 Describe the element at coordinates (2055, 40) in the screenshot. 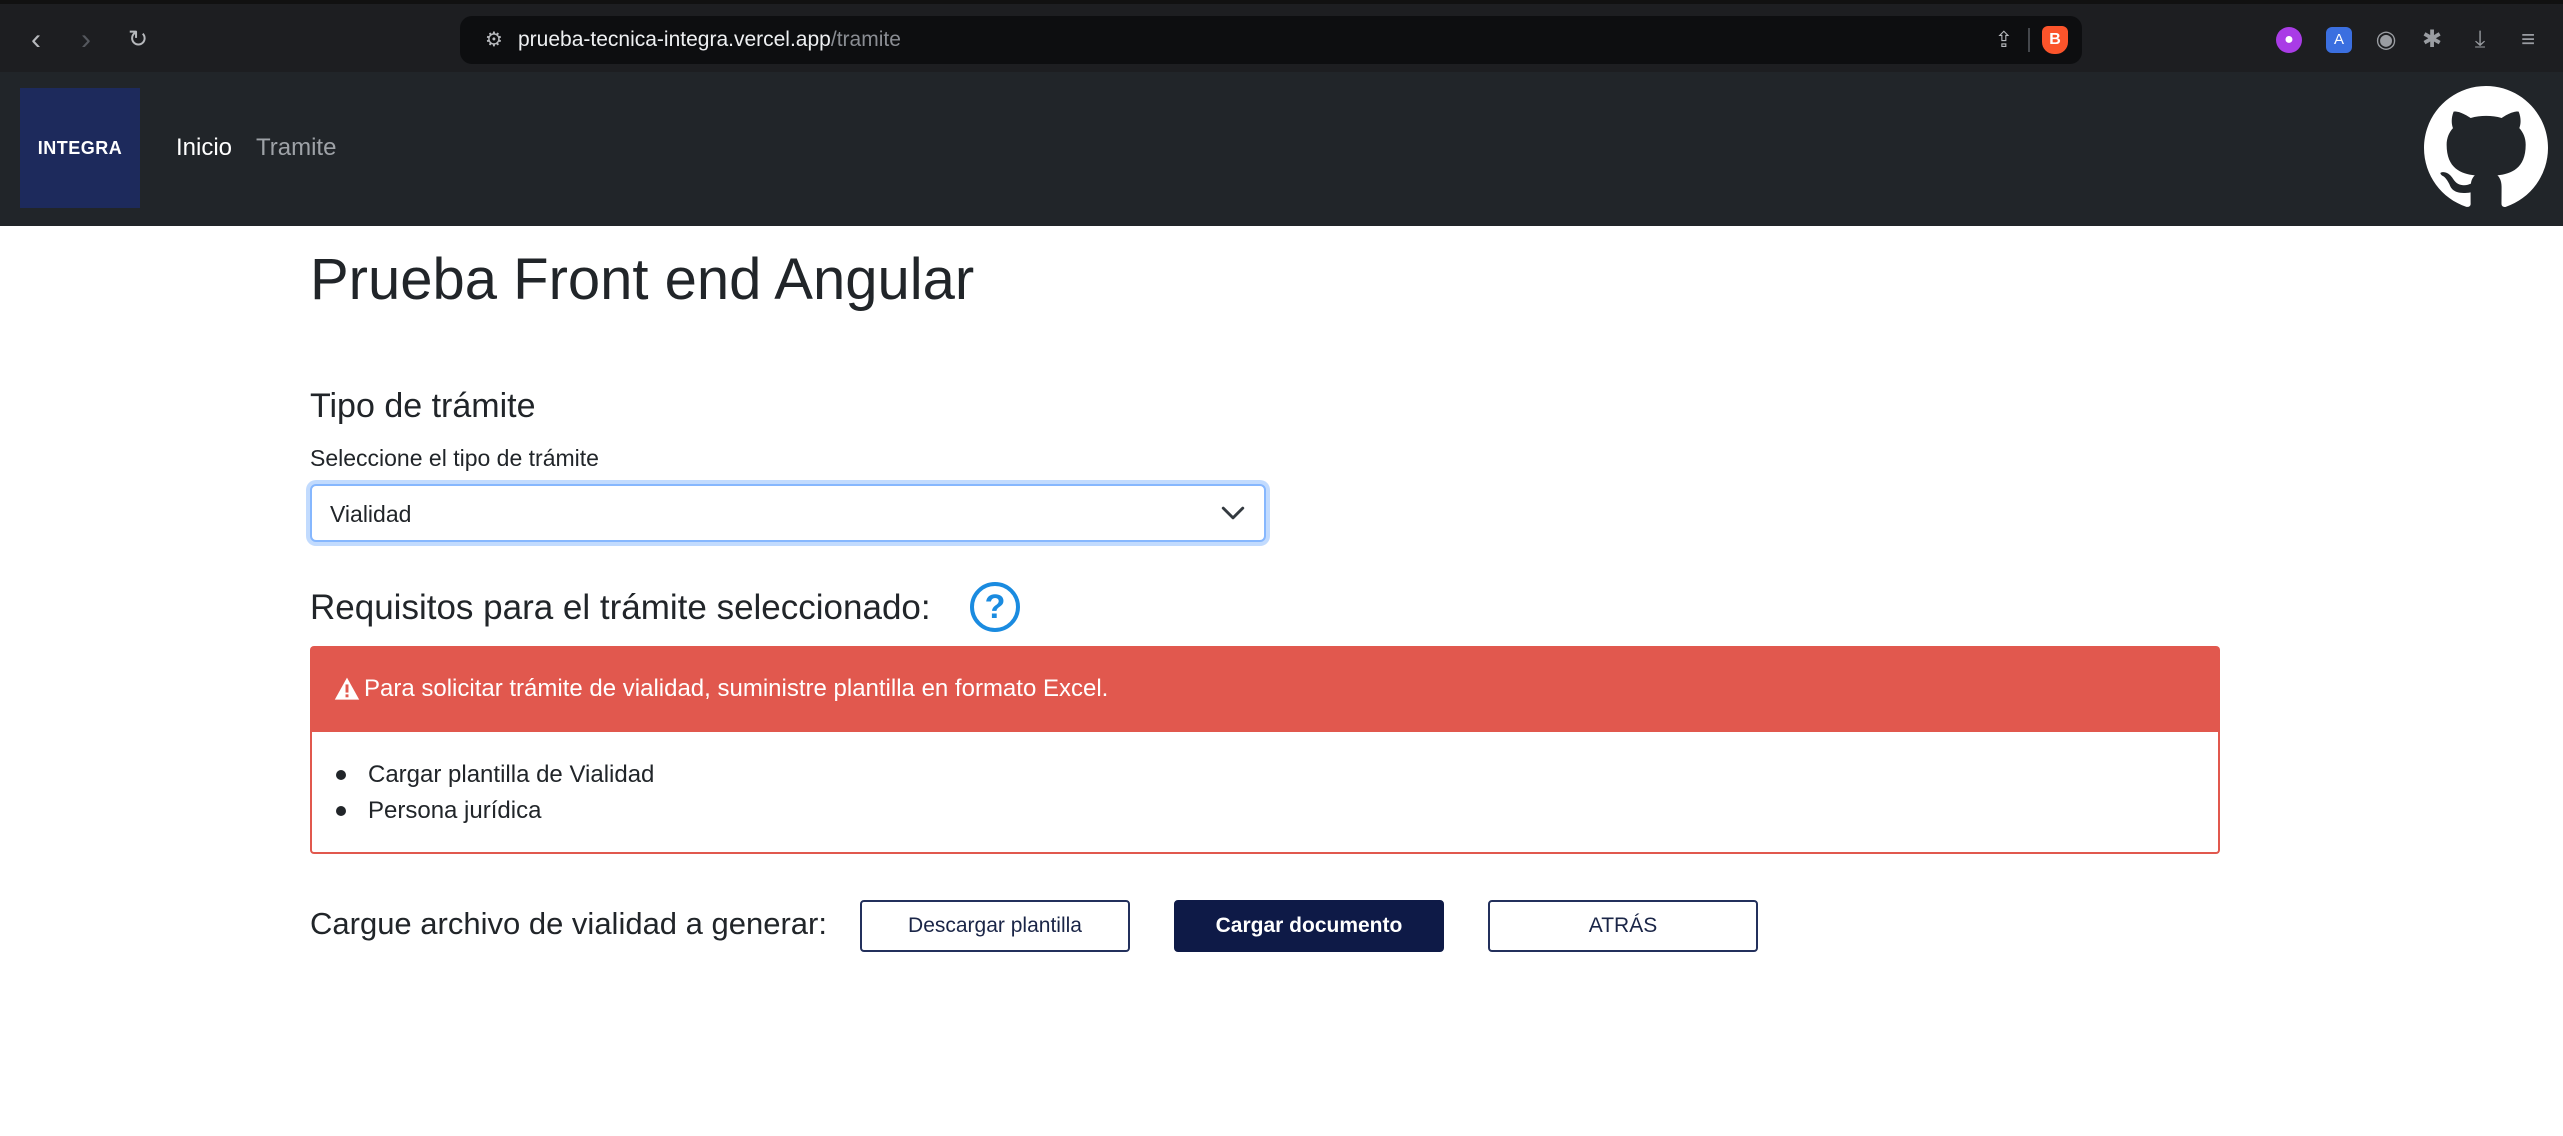

I see `brave-shields-icon: B` at that location.